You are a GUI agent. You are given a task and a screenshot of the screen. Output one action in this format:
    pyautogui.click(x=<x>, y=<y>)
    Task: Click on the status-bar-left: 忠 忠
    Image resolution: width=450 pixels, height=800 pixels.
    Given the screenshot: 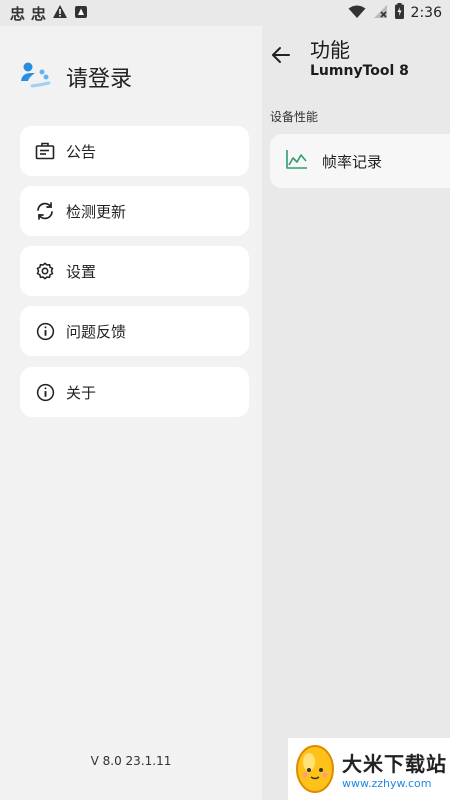 What is the action you would take?
    pyautogui.click(x=49, y=13)
    